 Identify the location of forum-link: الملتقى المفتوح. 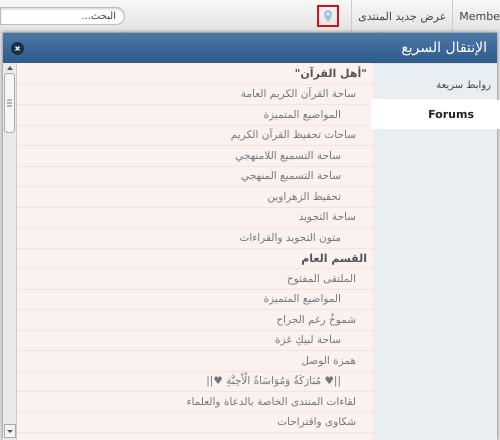
(321, 278).